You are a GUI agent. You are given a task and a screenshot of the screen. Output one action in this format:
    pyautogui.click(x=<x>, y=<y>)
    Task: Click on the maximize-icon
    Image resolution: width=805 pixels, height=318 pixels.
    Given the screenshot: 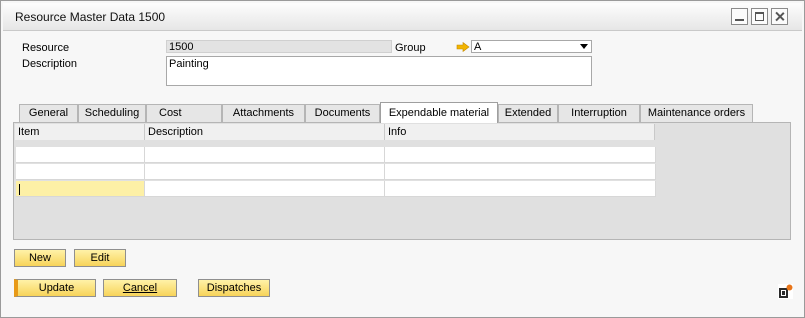 What is the action you would take?
    pyautogui.click(x=759, y=16)
    